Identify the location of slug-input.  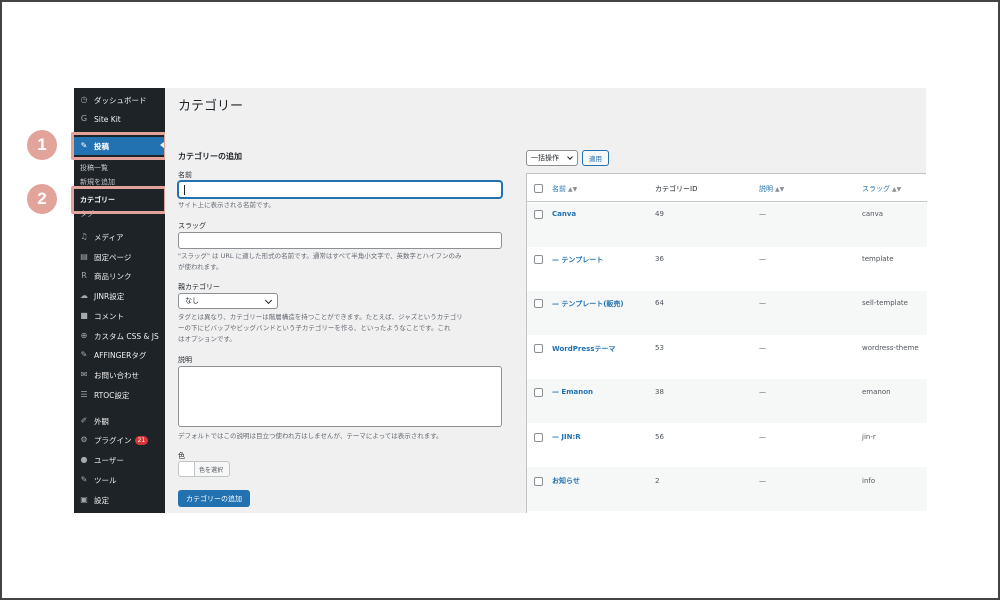
(340, 240).